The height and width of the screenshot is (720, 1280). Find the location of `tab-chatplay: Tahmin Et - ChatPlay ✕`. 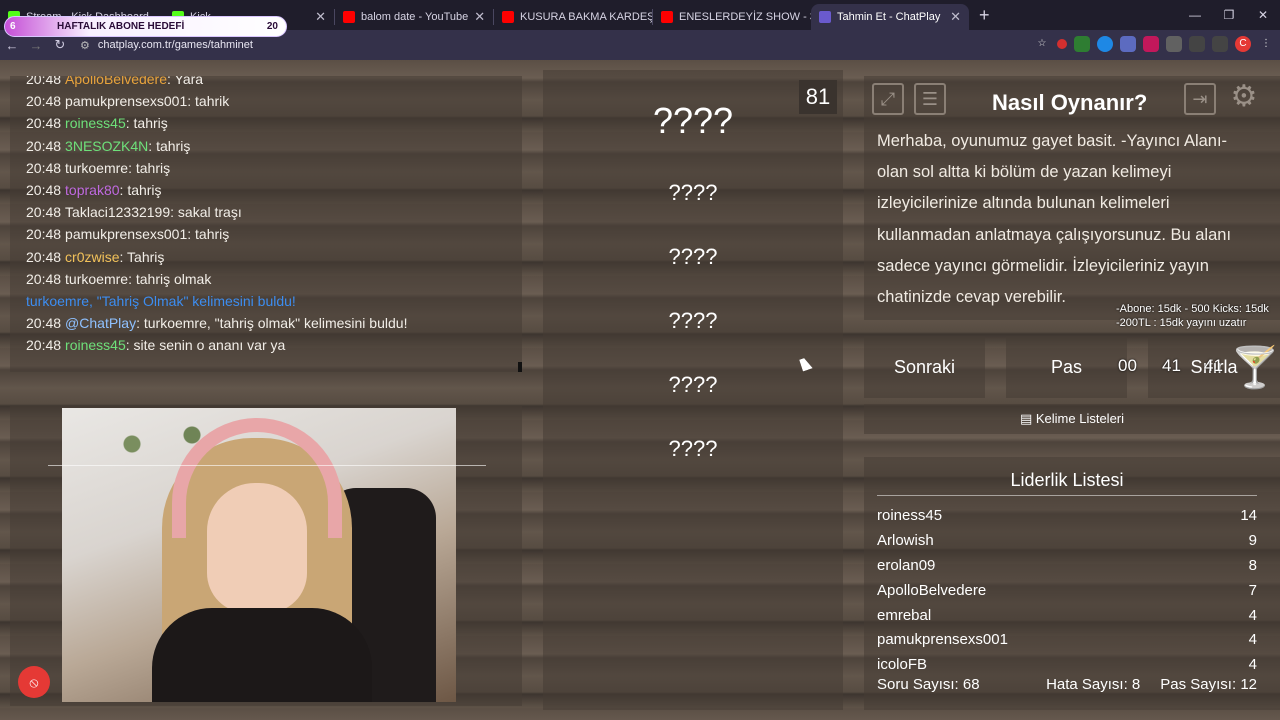

tab-chatplay: Tahmin Et - ChatPlay ✕ is located at coordinates (890, 17).